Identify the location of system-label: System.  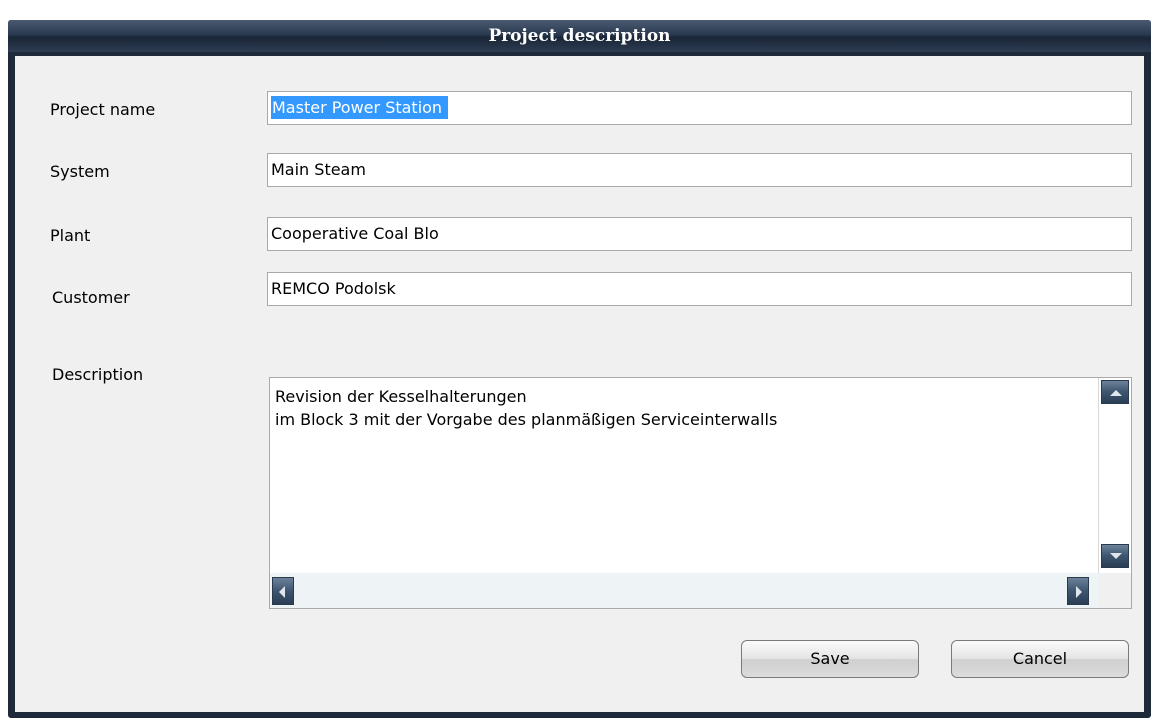
(80, 171).